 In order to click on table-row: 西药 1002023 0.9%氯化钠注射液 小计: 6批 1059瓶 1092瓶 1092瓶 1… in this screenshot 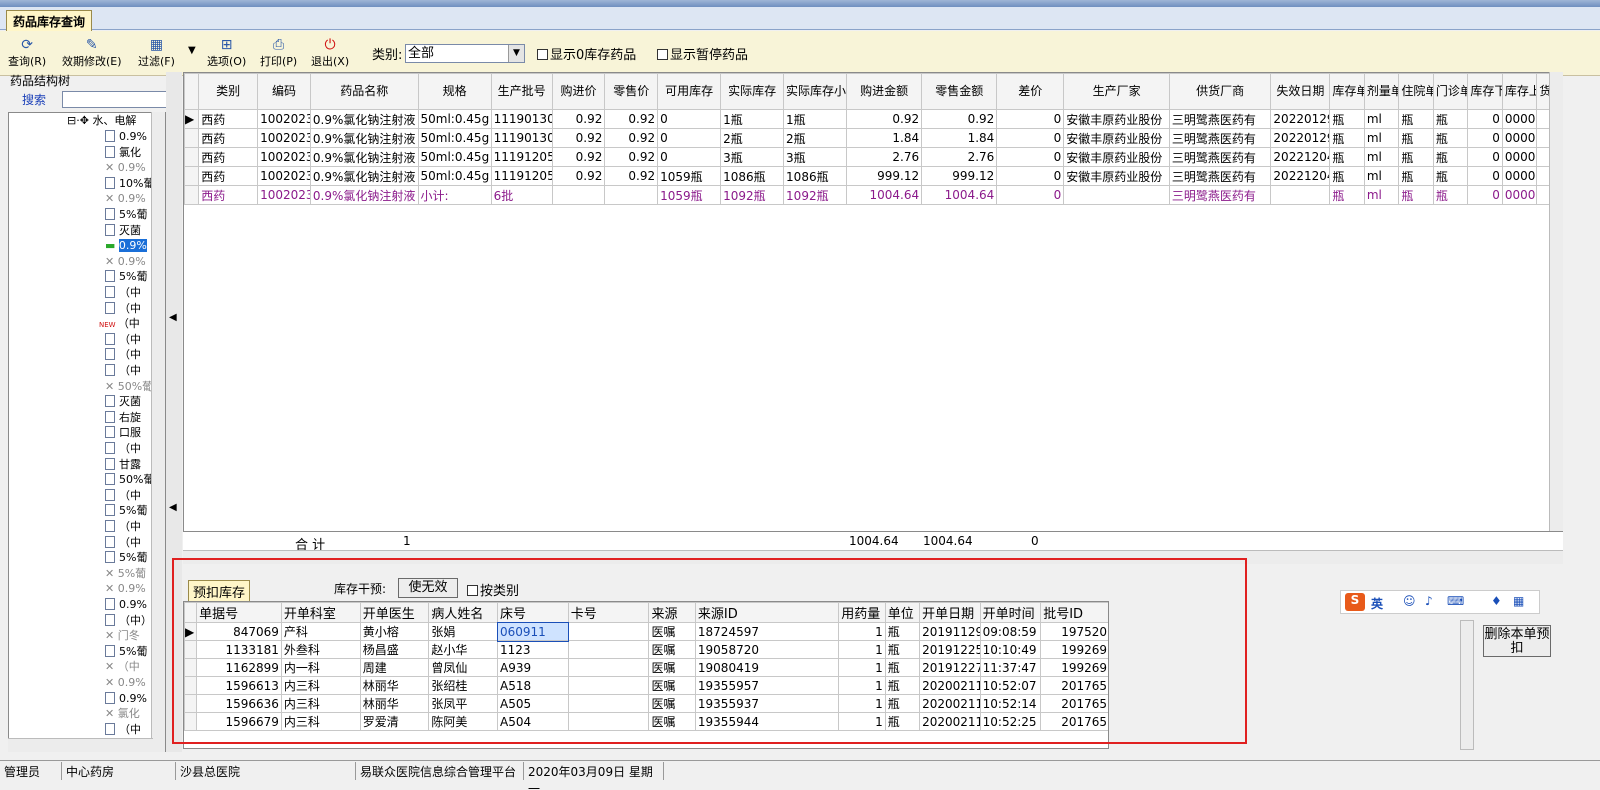, I will do `click(873, 195)`.